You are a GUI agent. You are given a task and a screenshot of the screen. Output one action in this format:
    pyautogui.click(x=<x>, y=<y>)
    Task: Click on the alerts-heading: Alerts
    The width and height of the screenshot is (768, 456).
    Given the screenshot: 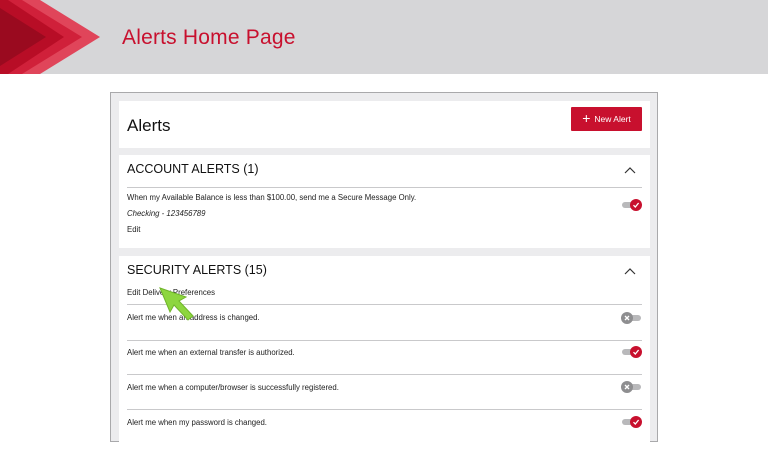 What is the action you would take?
    pyautogui.click(x=149, y=125)
    